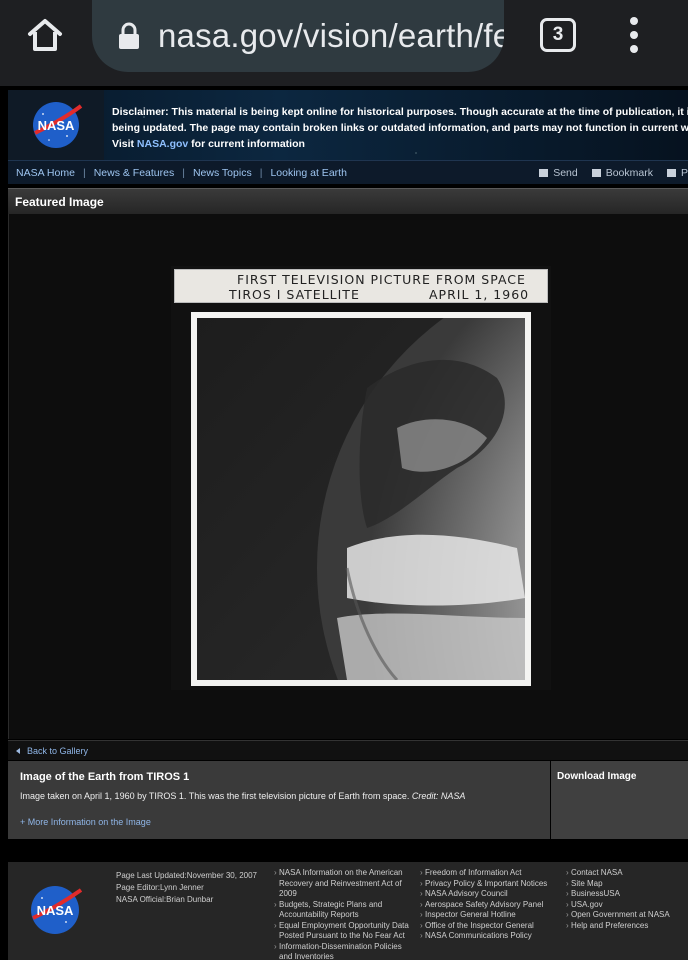 This screenshot has width=688, height=960. What do you see at coordinates (479, 294) in the screenshot?
I see `photo-caption-date: APRIL 1, 1960` at bounding box center [479, 294].